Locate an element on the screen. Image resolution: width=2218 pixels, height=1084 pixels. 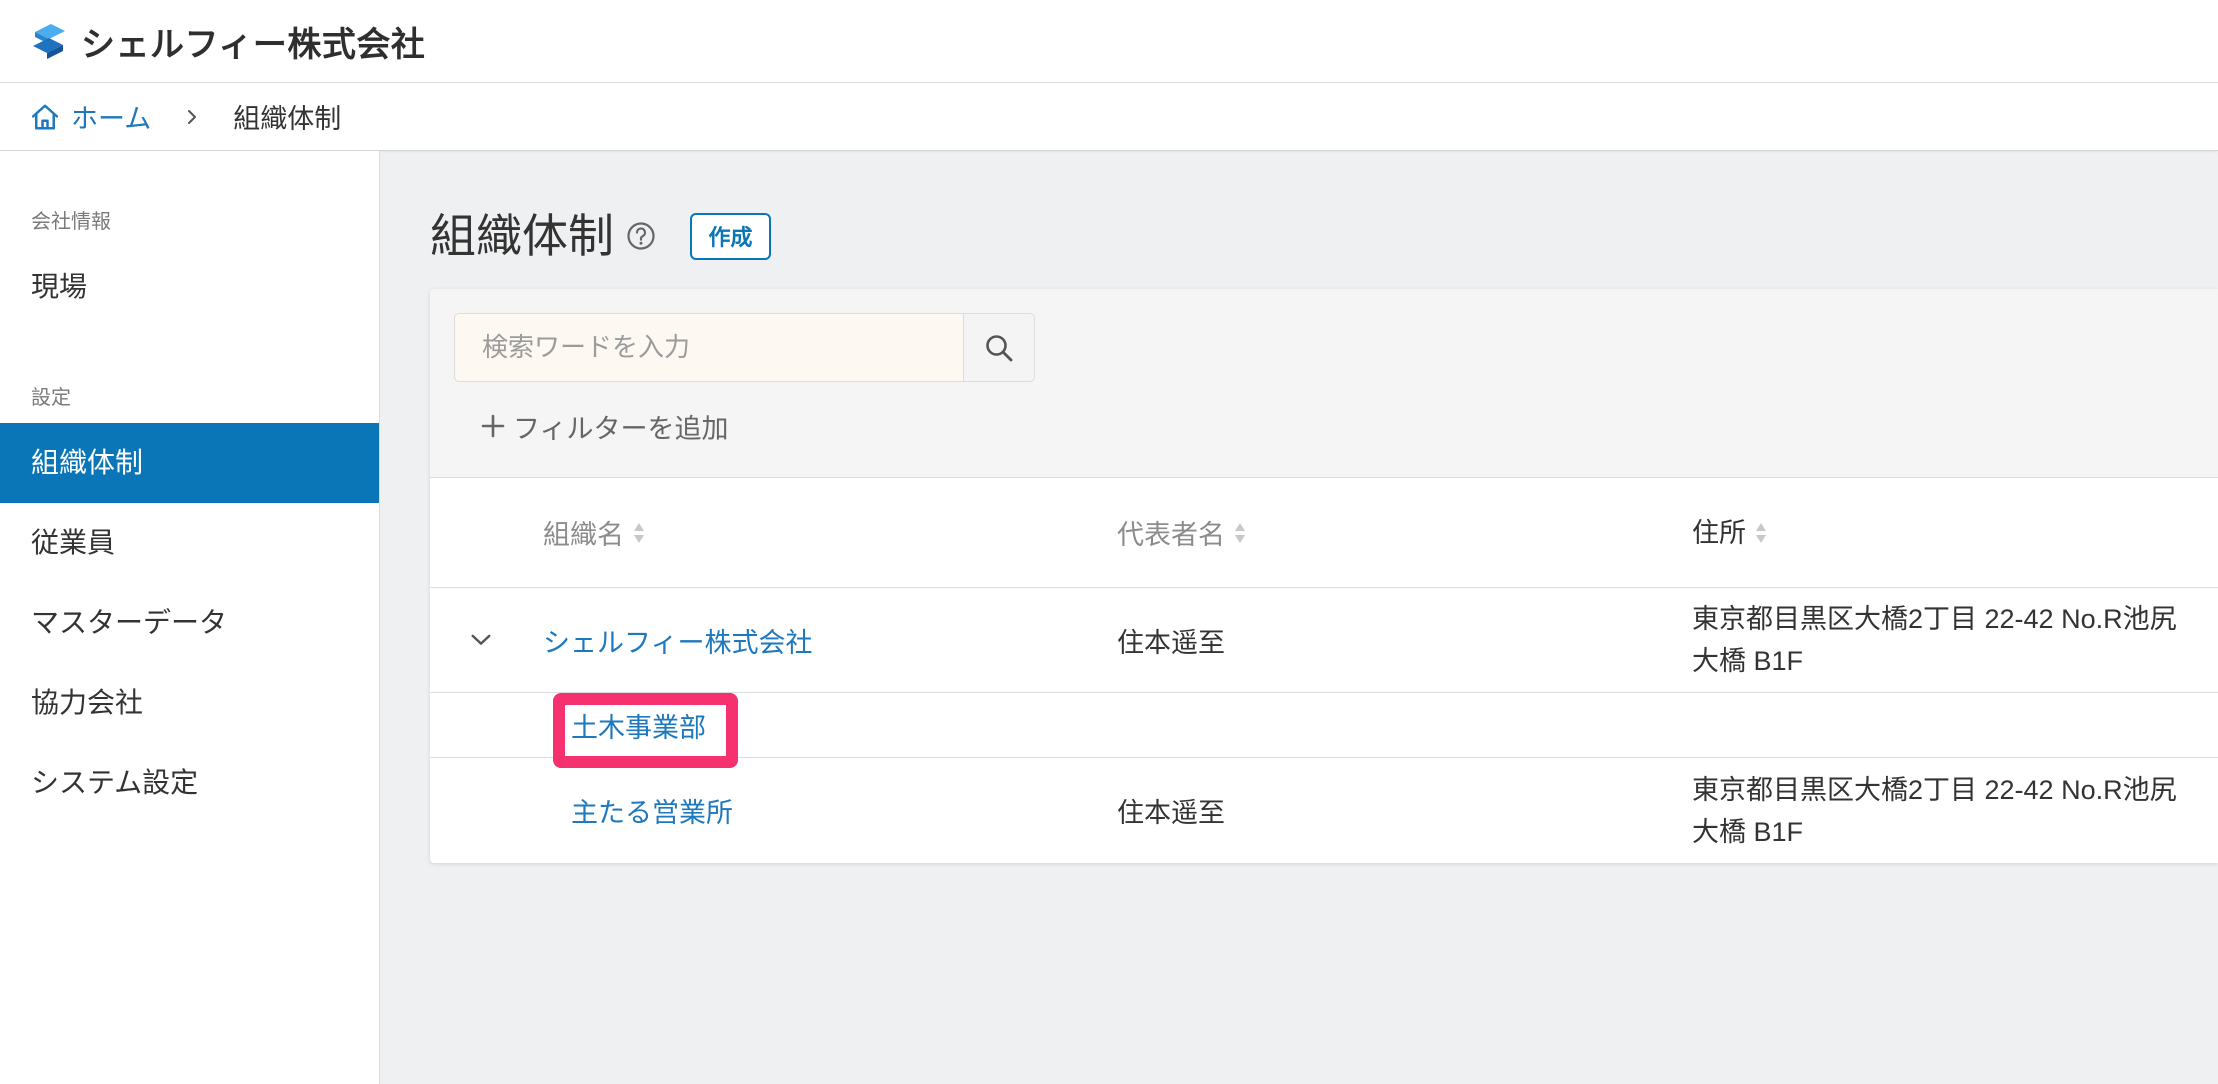
organization-name-link: 主たる営業所 is located at coordinates (652, 810).